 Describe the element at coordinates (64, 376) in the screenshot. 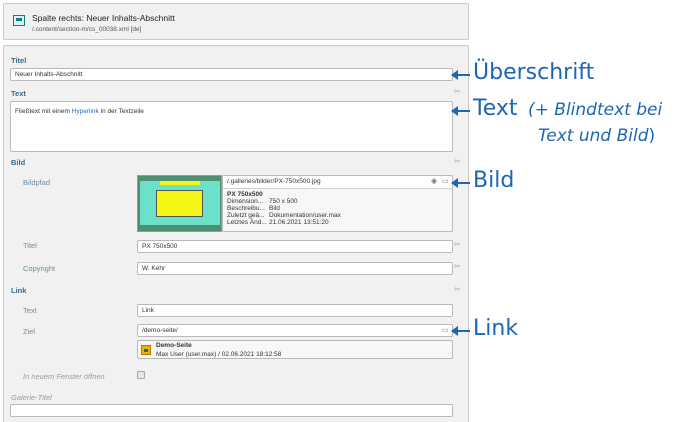

I see `new-window-label: In neuem Fenster öffnen` at that location.